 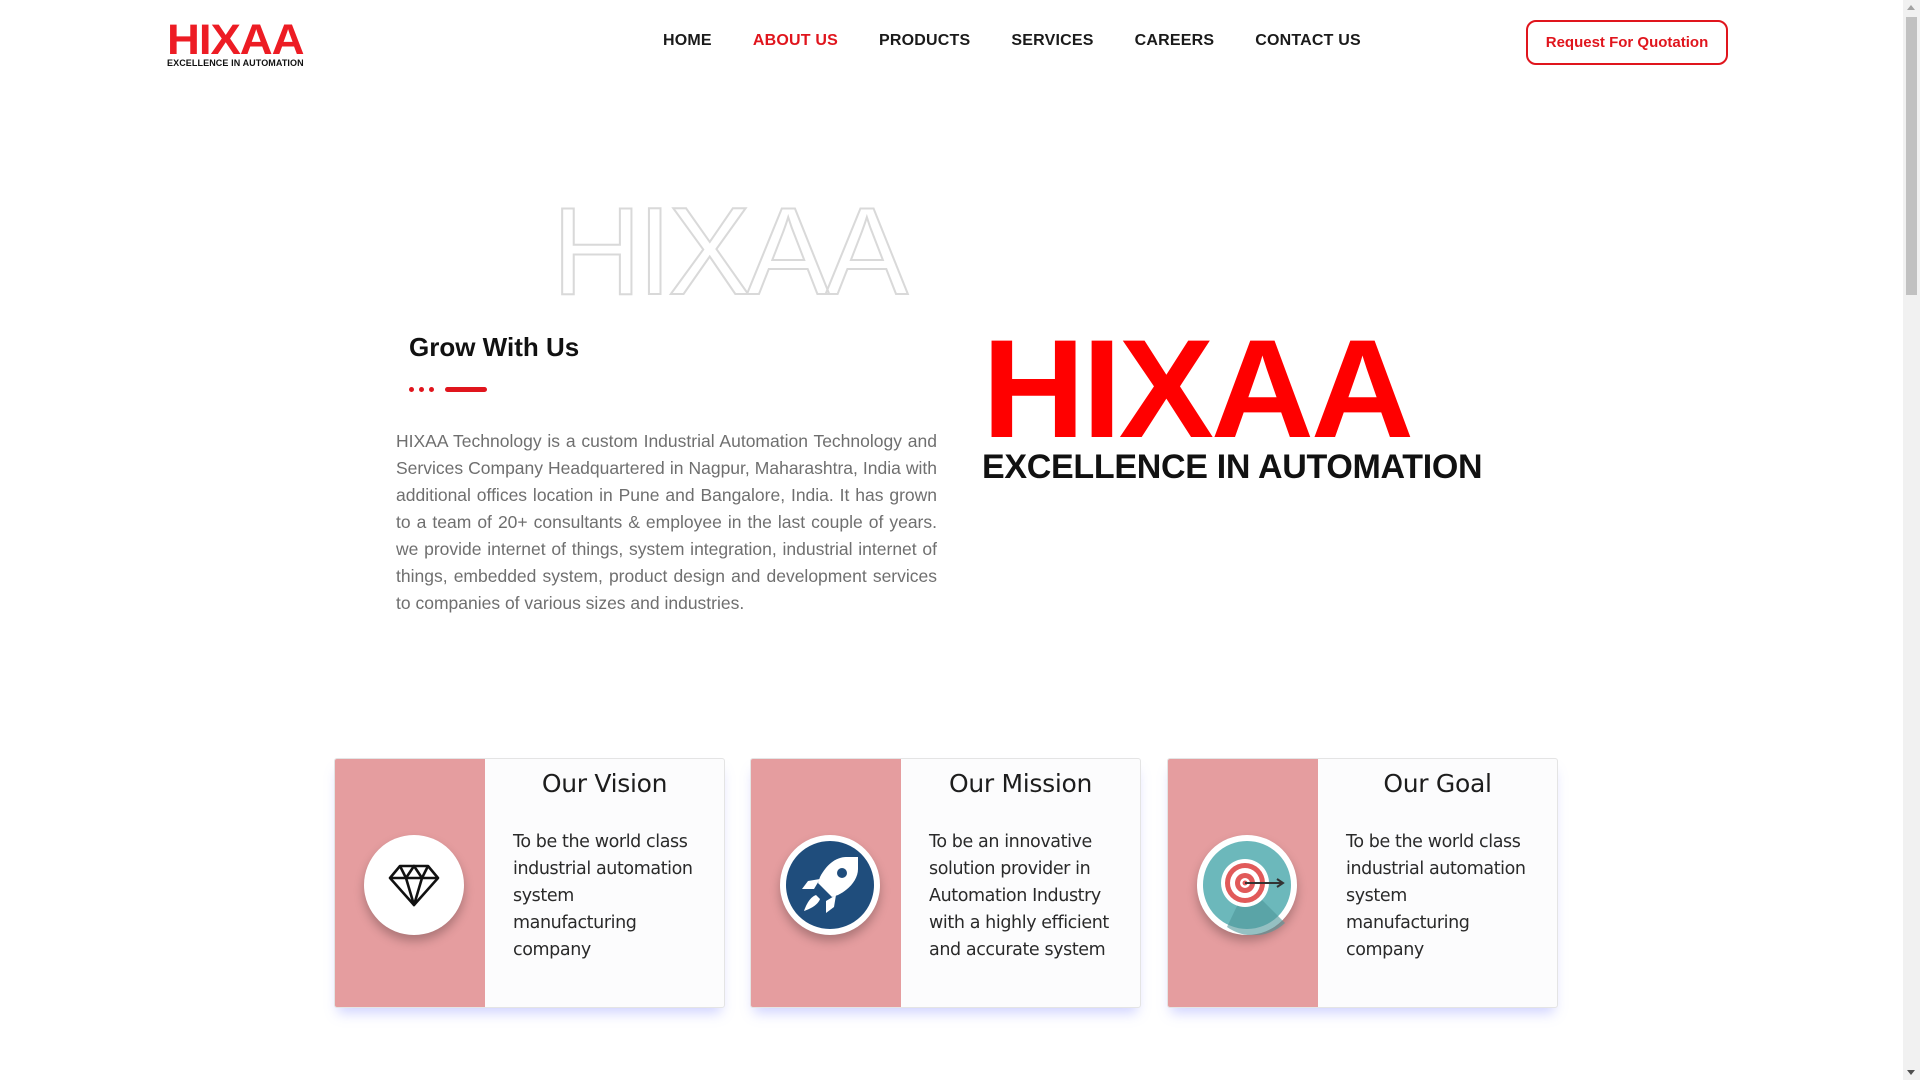 I want to click on section-title: Grow With Us, so click(x=494, y=347).